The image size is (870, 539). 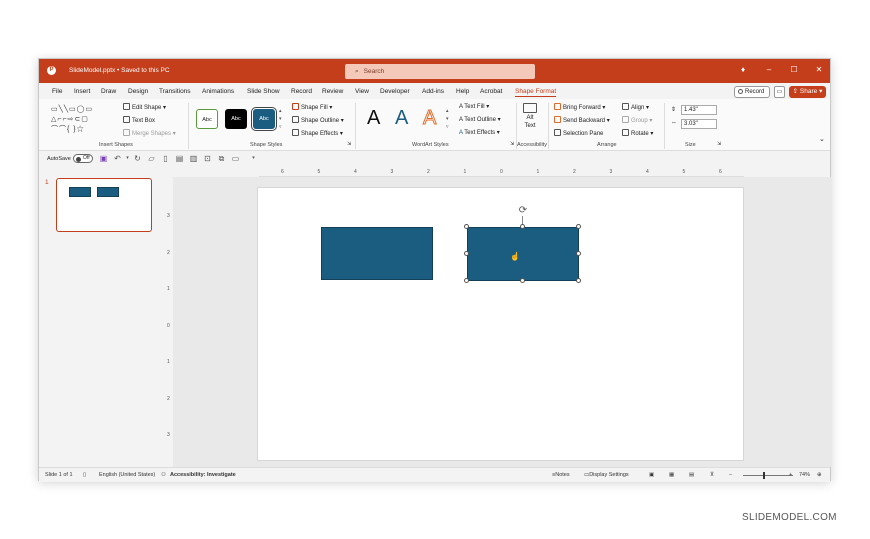 I want to click on collapse-ribbon-icon: ⌄, so click(x=822, y=139).